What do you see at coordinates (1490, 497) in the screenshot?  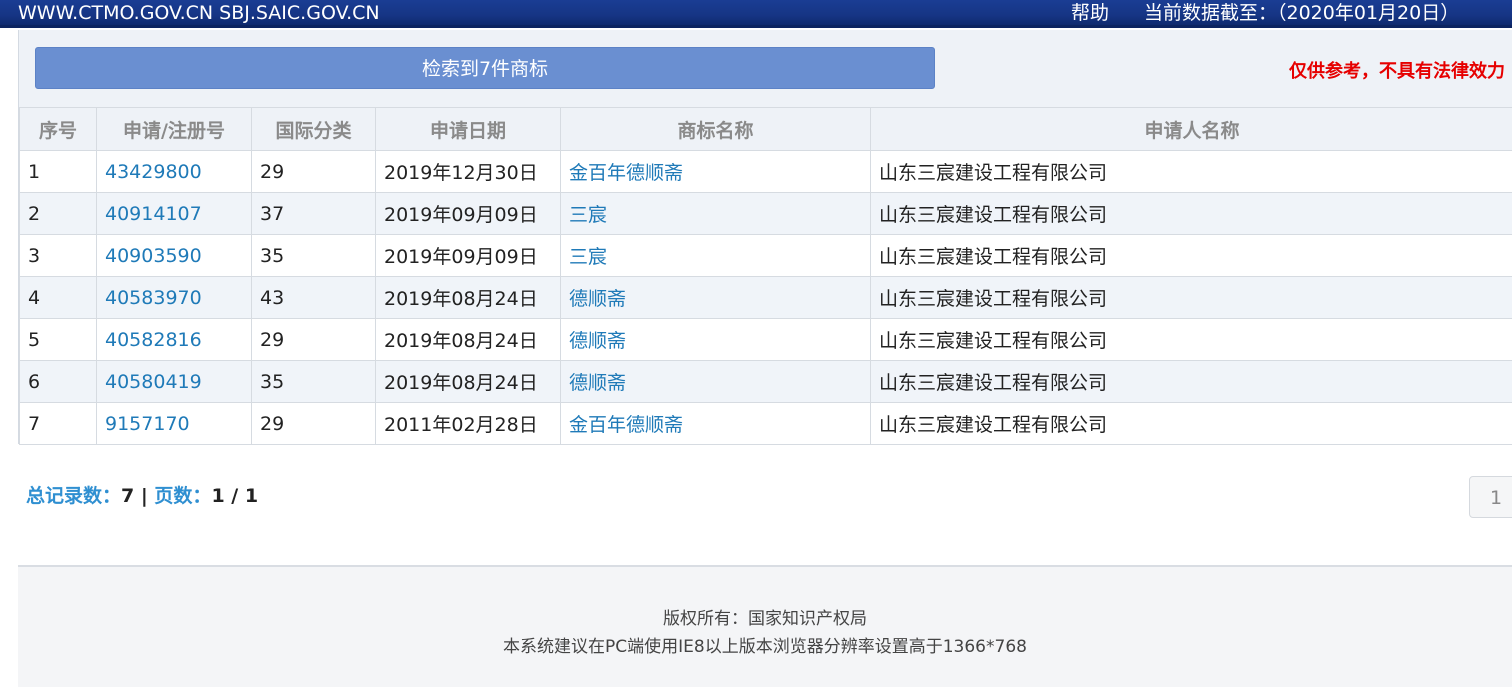 I see `pagination-page-button: 1` at bounding box center [1490, 497].